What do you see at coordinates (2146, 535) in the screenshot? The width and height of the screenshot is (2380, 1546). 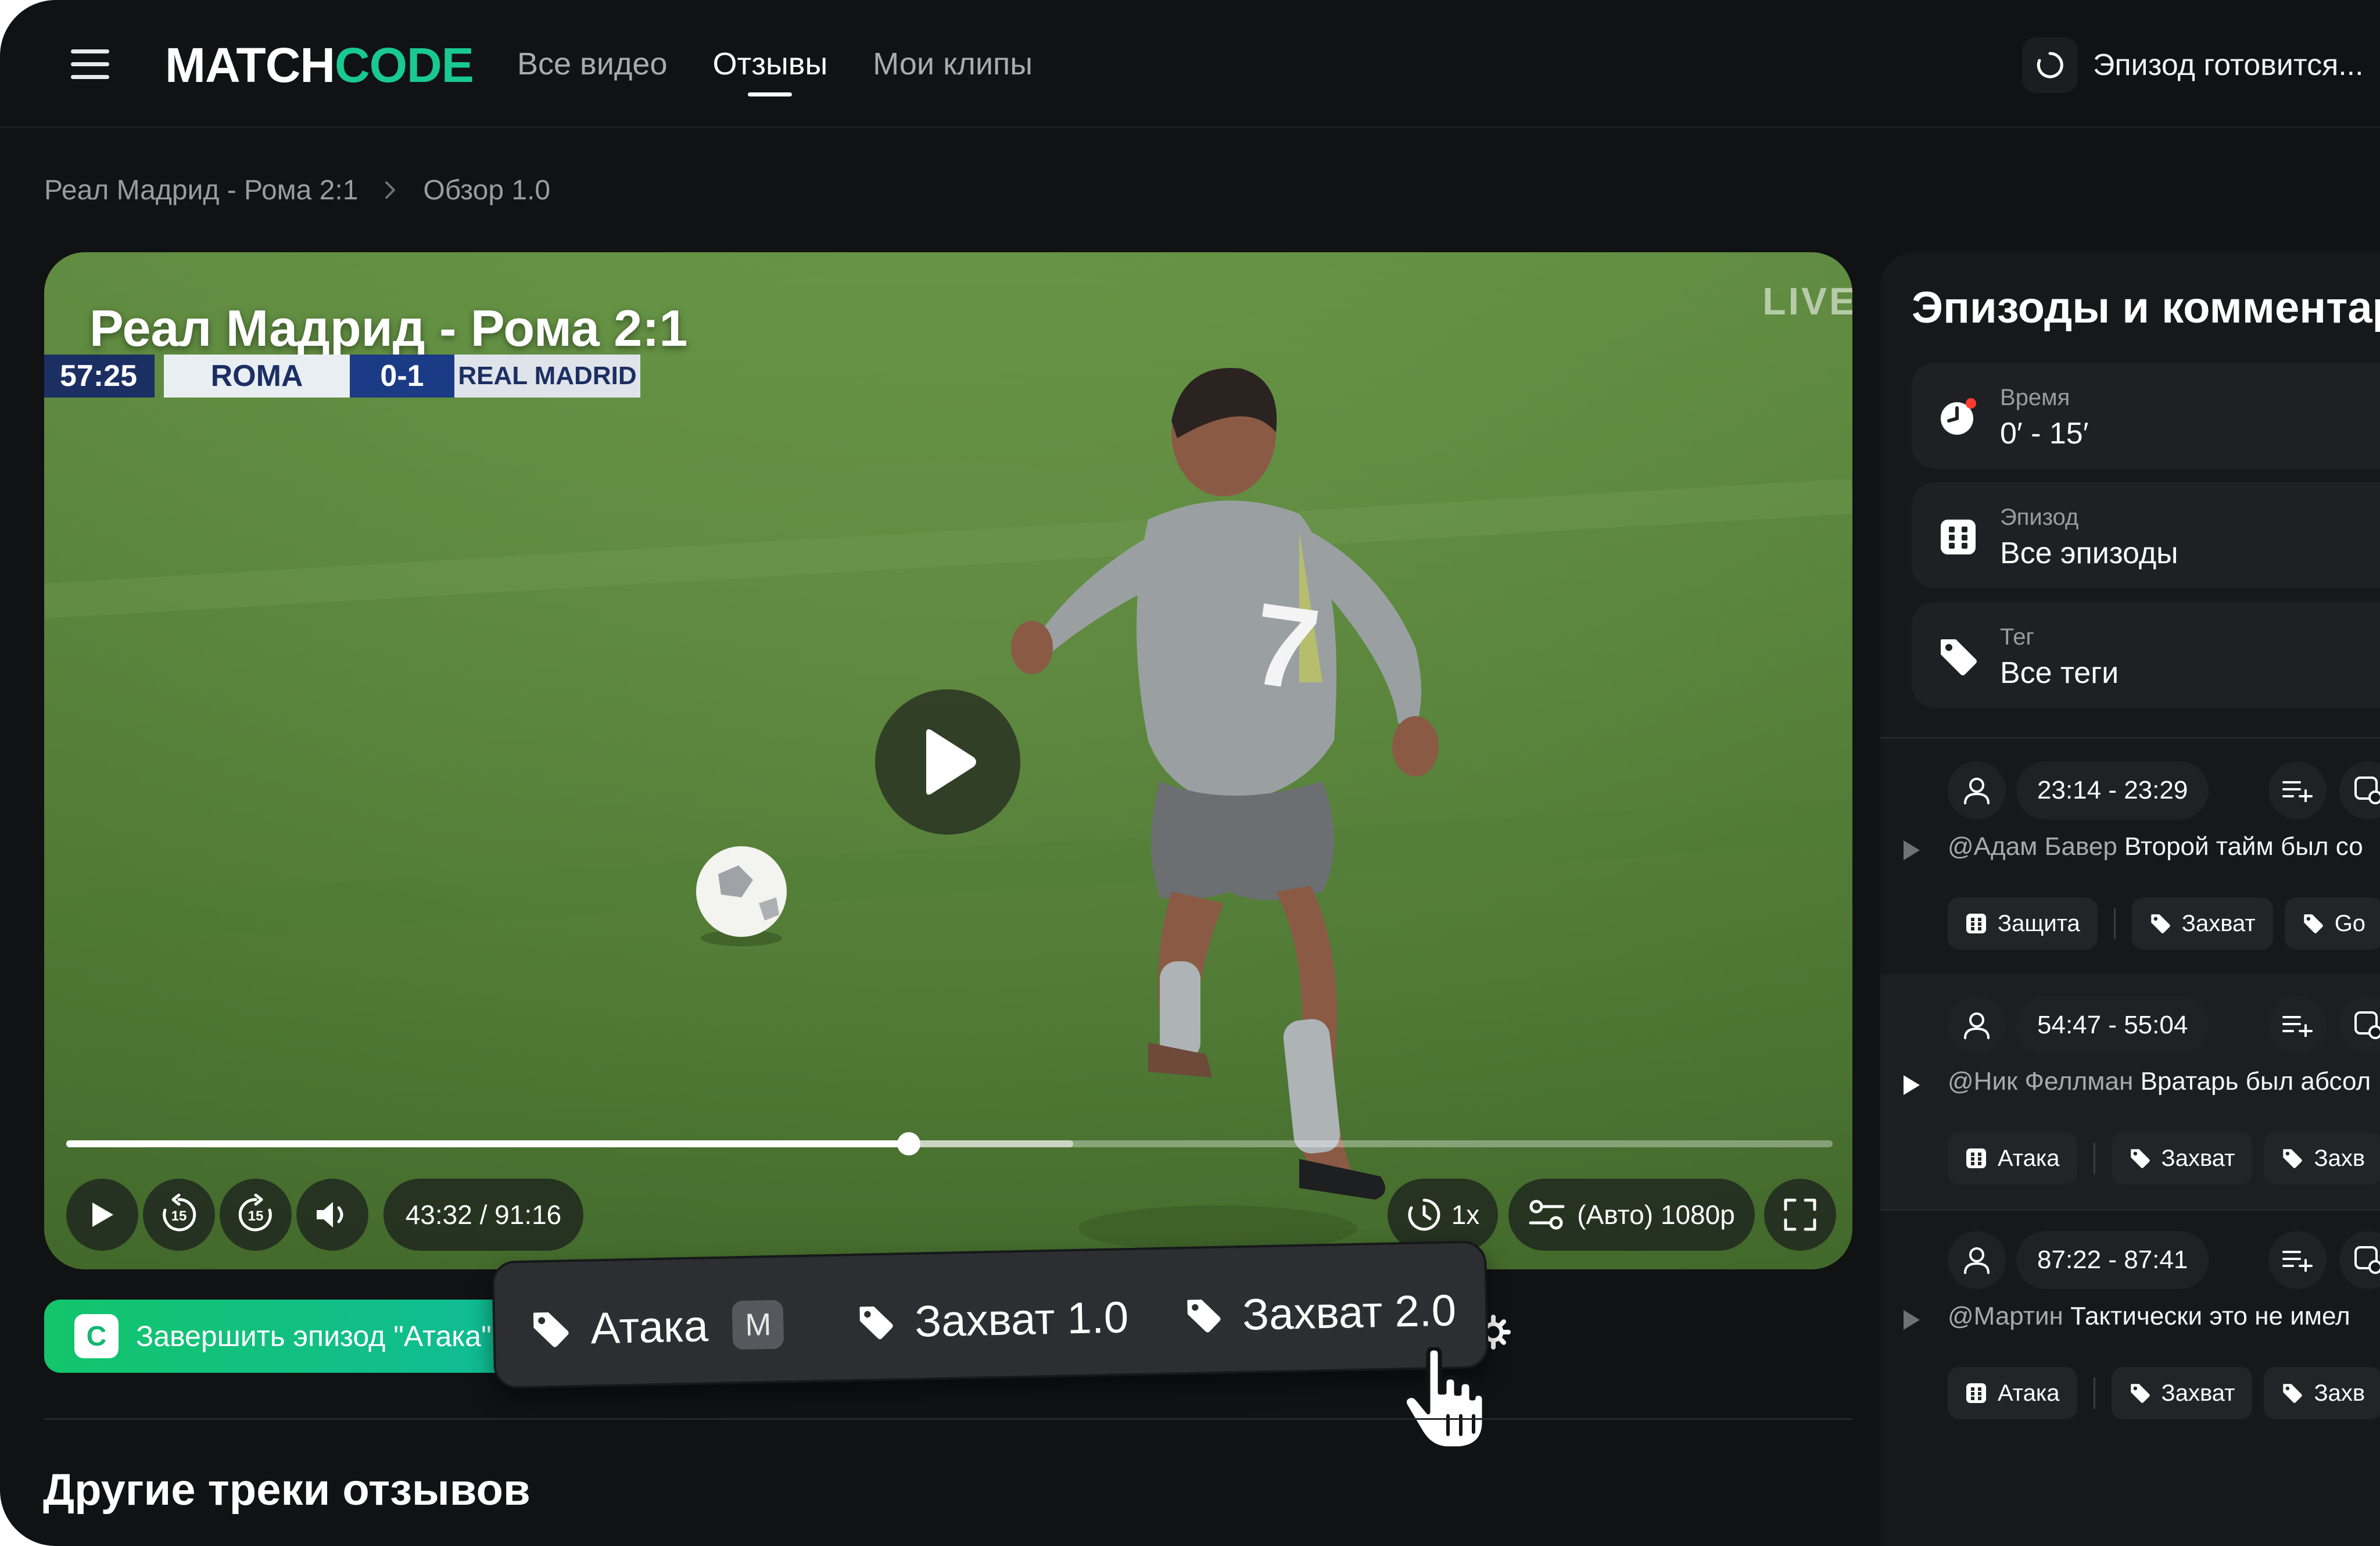 I see `filter-episode: Эпизод Все эпизоды` at bounding box center [2146, 535].